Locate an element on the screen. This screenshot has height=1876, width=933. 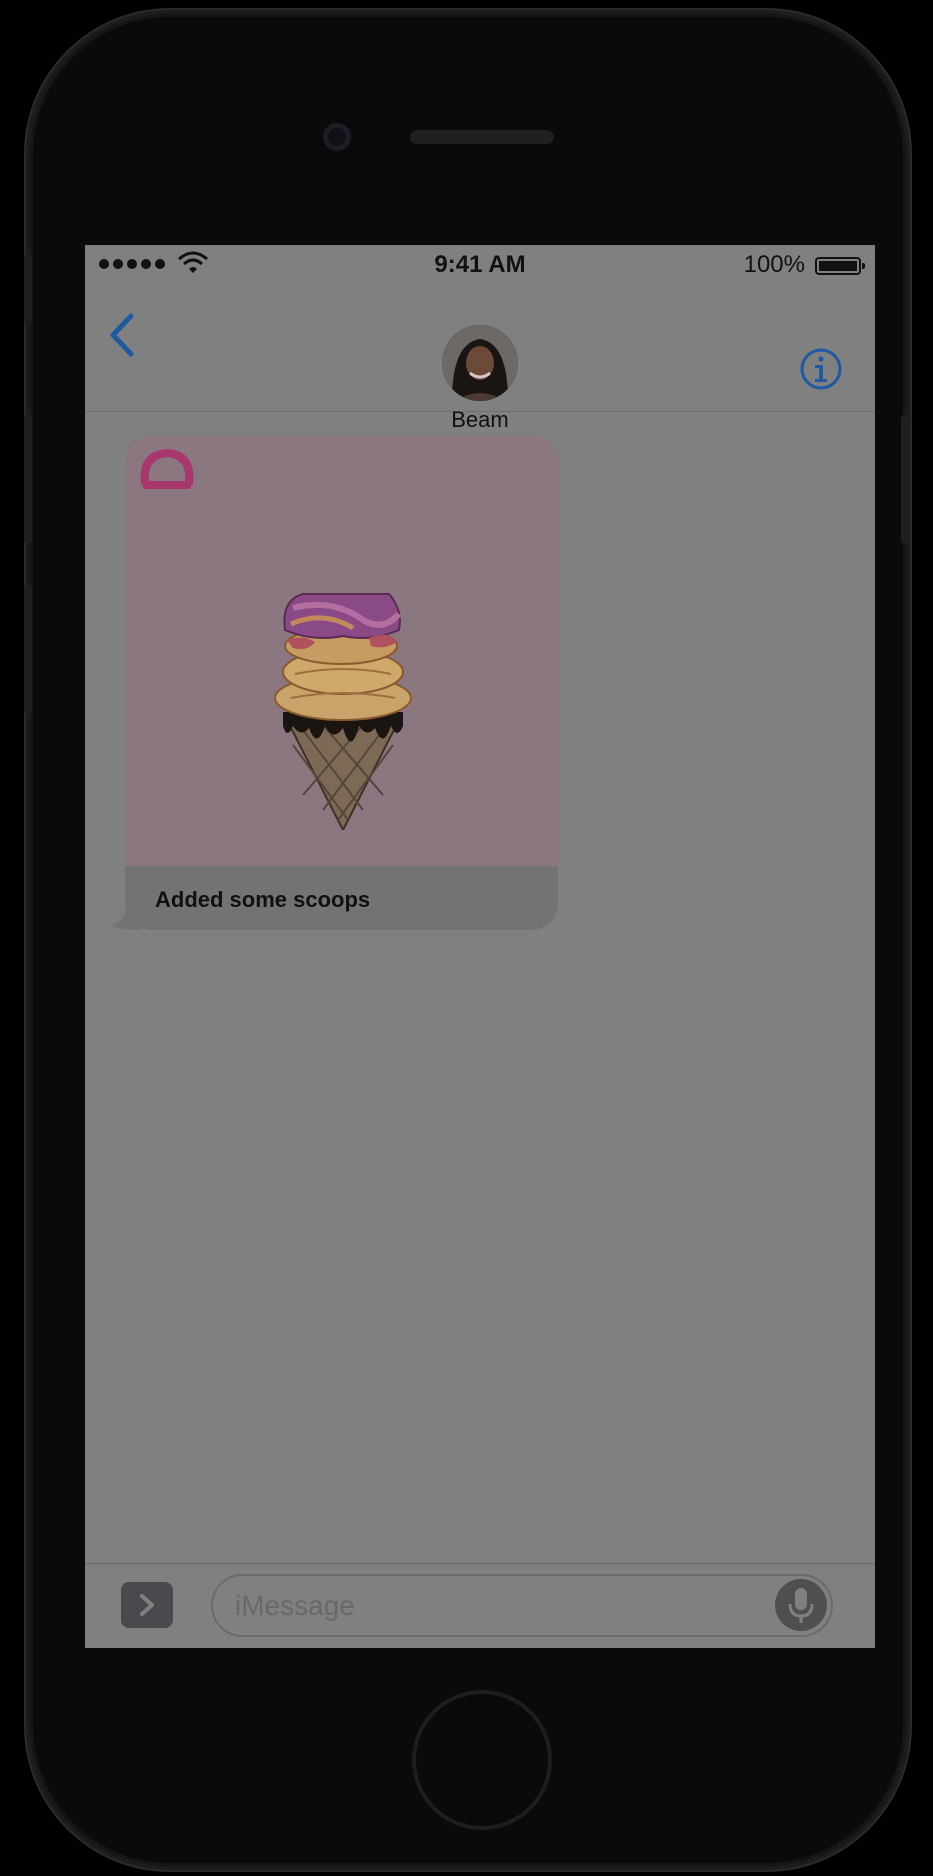
battery-icon is located at coordinates (840, 266).